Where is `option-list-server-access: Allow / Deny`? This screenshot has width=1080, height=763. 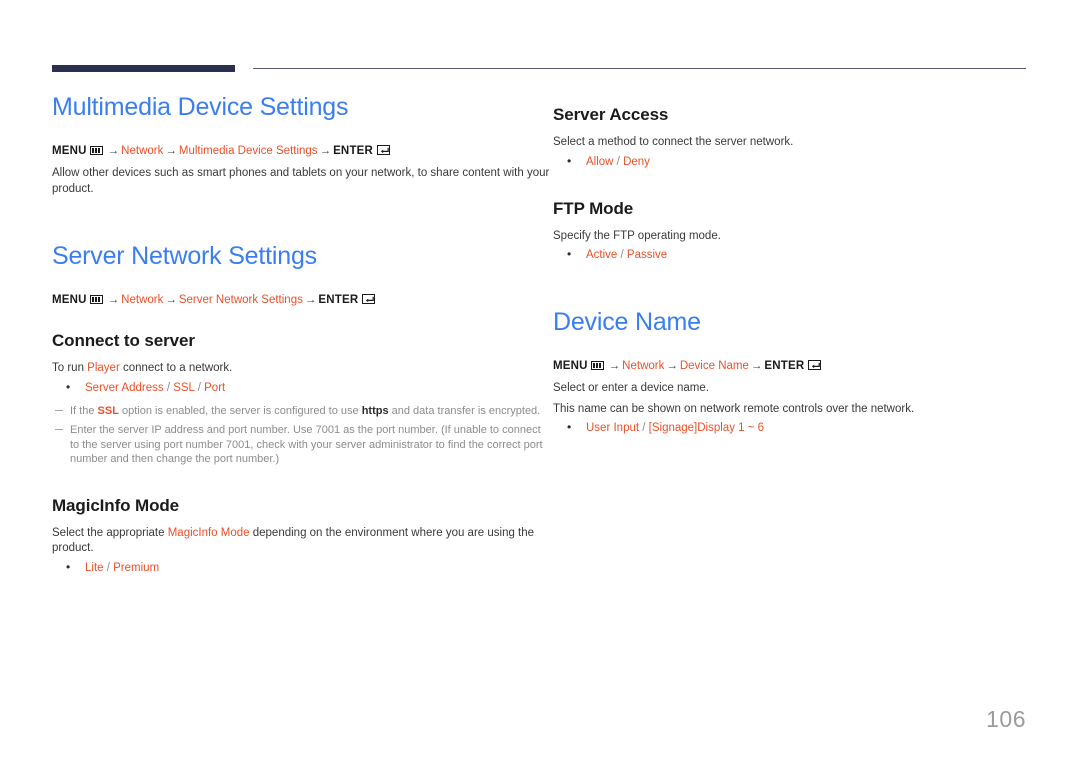
option-list-server-access: Allow / Deny is located at coordinates (793, 161).